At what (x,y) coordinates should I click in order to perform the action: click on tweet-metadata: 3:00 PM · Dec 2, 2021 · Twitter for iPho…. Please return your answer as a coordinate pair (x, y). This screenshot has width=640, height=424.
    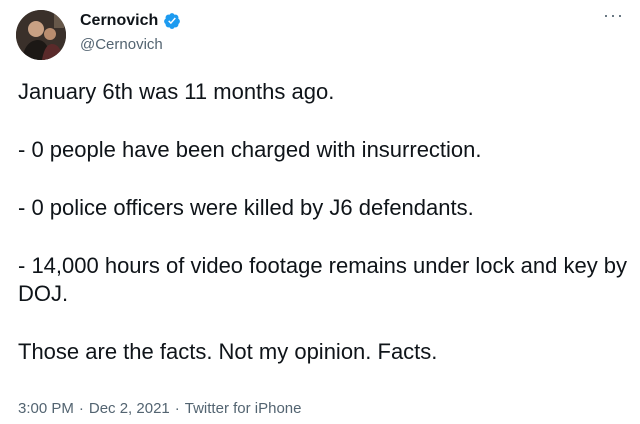
    Looking at the image, I should click on (159, 408).